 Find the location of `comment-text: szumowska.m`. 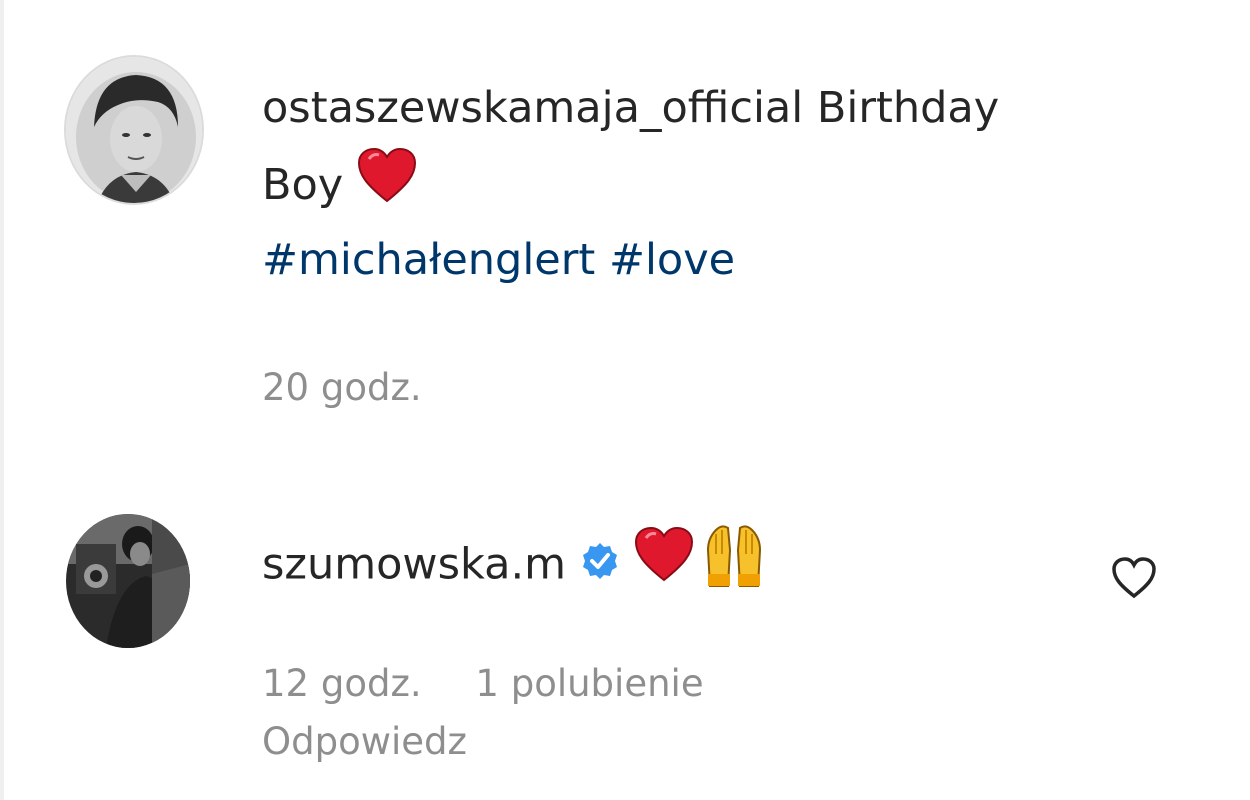

comment-text: szumowska.m is located at coordinates (662, 567).